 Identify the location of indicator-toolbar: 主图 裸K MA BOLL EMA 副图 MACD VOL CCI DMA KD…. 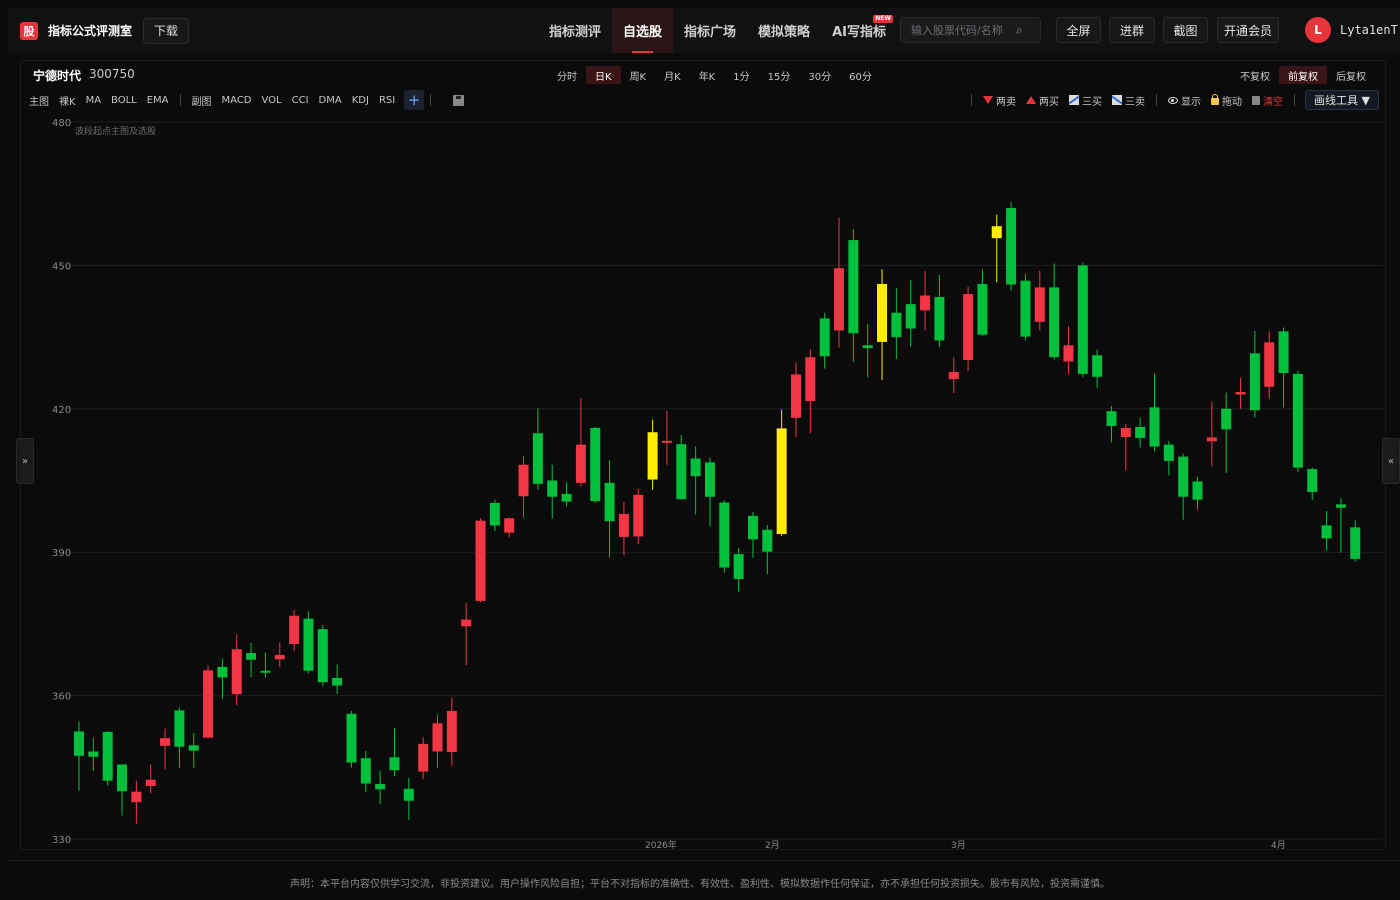
(704, 100).